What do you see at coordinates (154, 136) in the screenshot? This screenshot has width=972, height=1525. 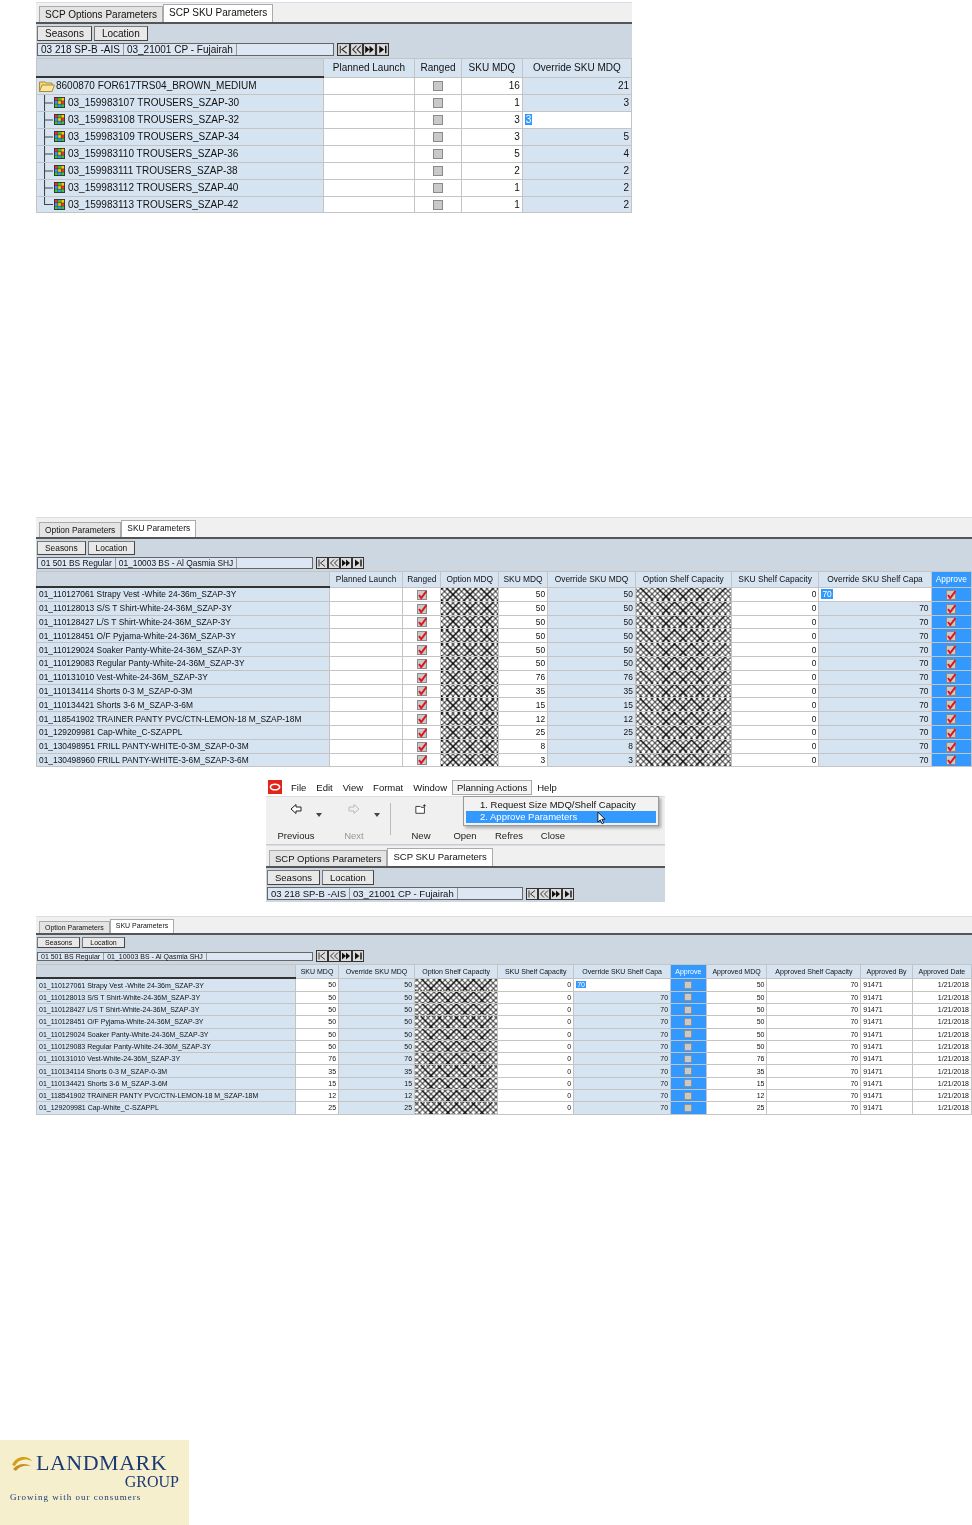 I see `item-label: 03_159983109 TROUSERS_SZAP-34` at bounding box center [154, 136].